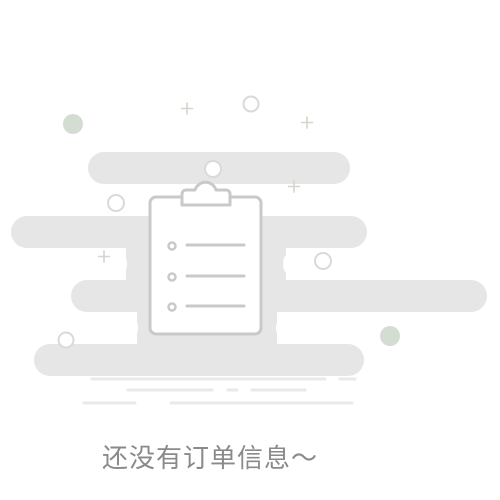 The image size is (500, 500). I want to click on ground-lines, so click(219, 391).